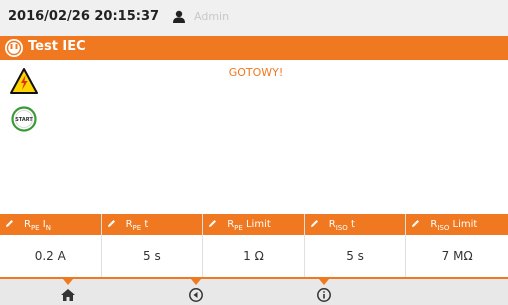  I want to click on param-header: RISO Limit, so click(457, 224).